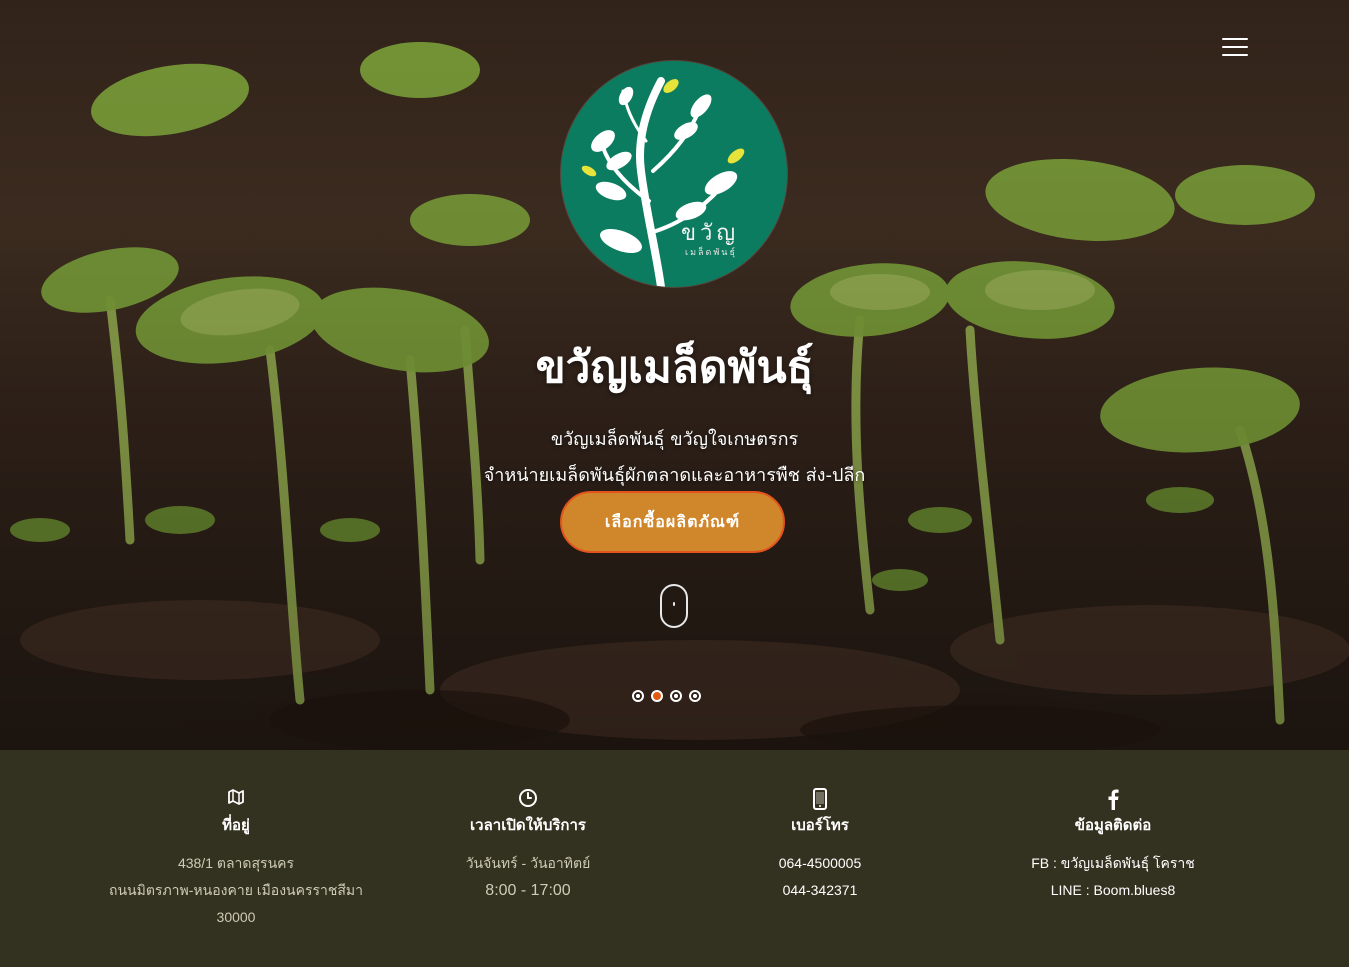  I want to click on address-line-3: 30000, so click(236, 917).